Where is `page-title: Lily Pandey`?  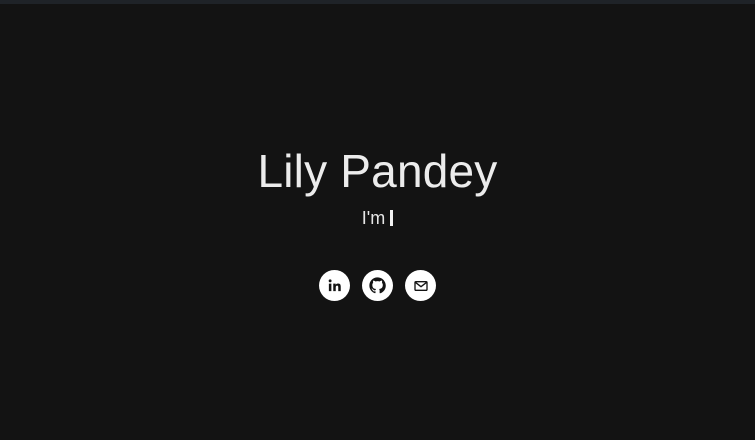 page-title: Lily Pandey is located at coordinates (377, 171).